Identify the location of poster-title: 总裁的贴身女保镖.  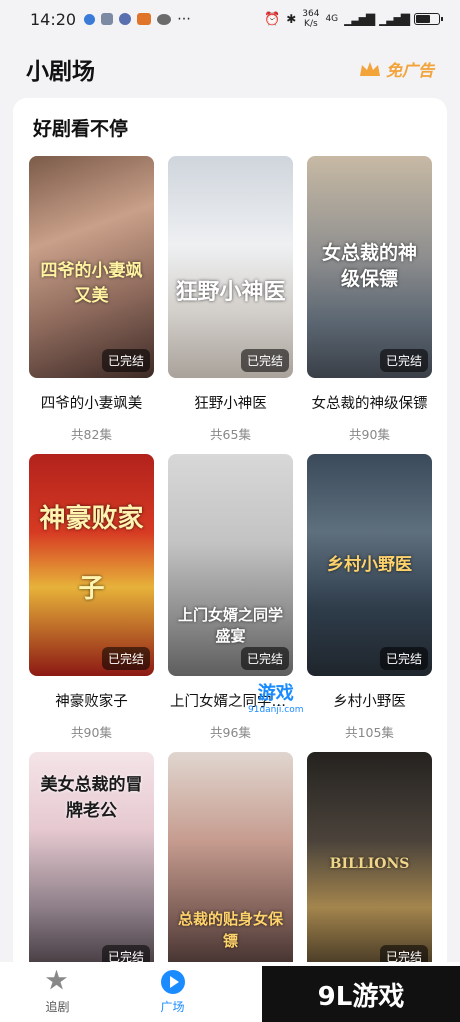
(230, 930).